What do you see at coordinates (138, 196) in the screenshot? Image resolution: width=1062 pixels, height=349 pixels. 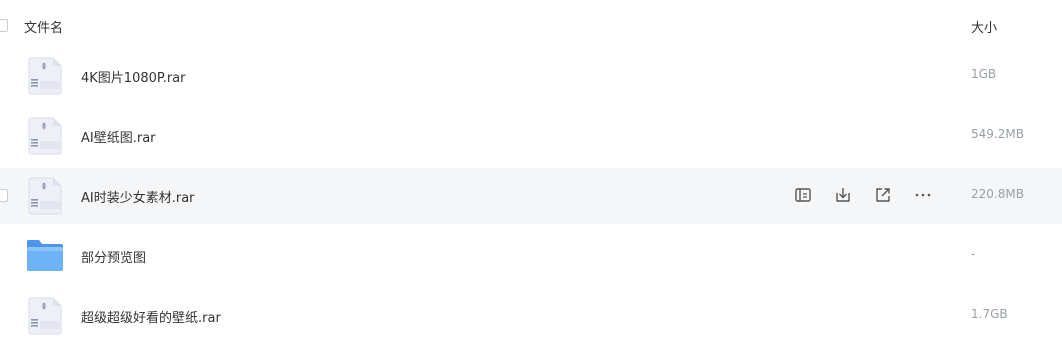 I see `file-name: AI时装少女素材.rar` at bounding box center [138, 196].